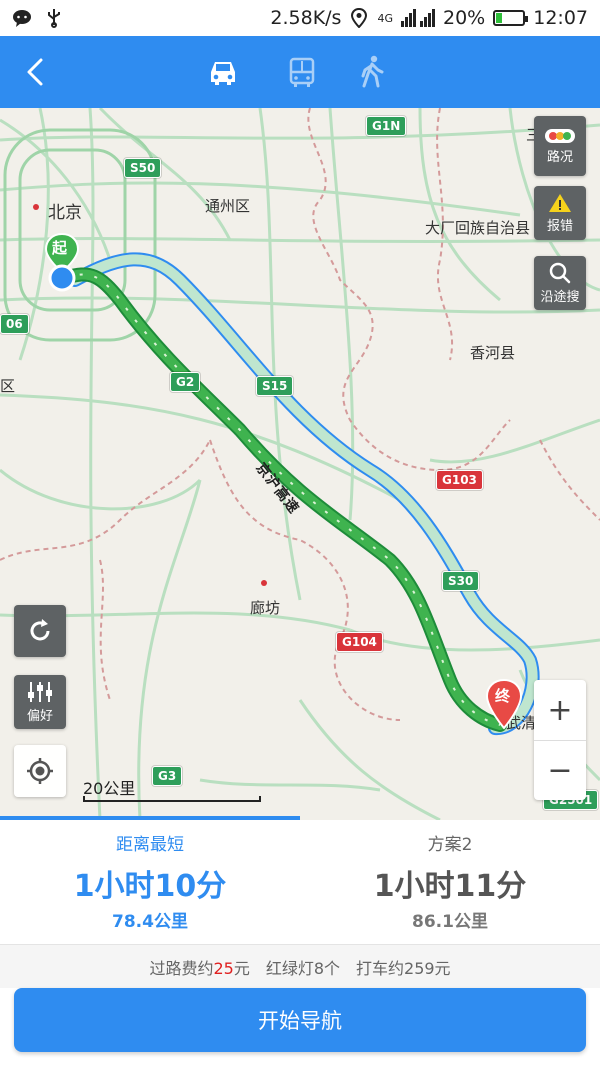  What do you see at coordinates (450, 922) in the screenshot?
I see `plan-distance: 86.1公里` at bounding box center [450, 922].